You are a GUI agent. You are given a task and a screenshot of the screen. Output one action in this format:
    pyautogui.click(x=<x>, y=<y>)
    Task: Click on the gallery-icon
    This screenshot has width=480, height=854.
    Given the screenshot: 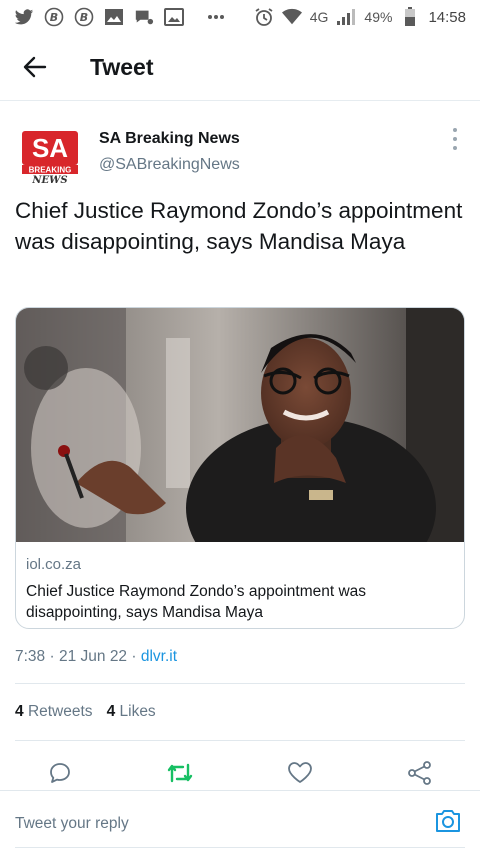 What is the action you would take?
    pyautogui.click(x=174, y=17)
    